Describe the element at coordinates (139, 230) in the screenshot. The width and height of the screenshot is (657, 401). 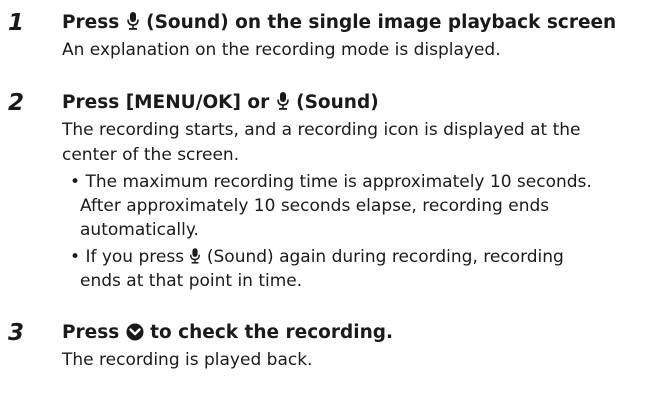
I see `bullet-continuation: automatically.` at that location.